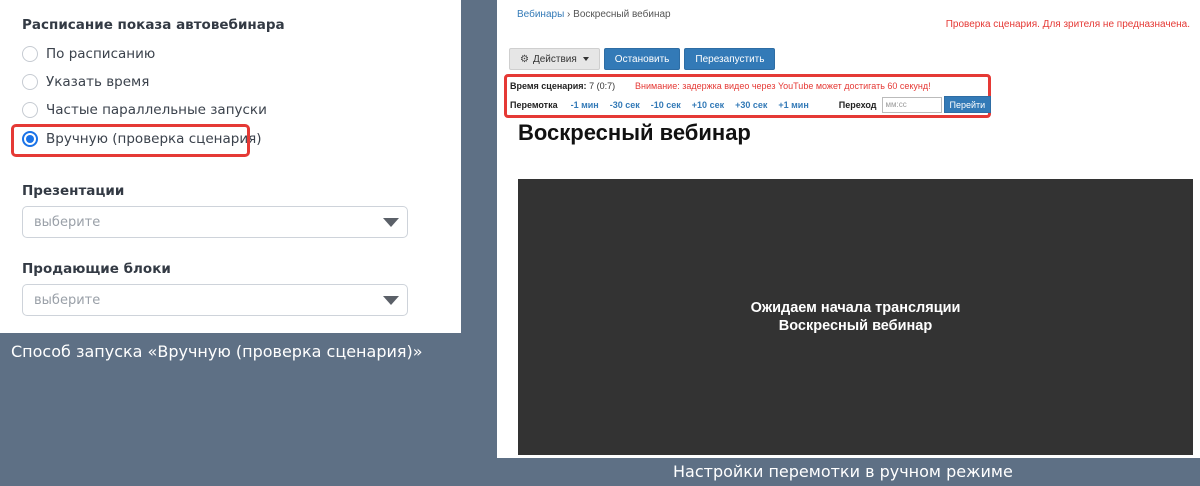 The image size is (1200, 486). Describe the element at coordinates (967, 104) in the screenshot. I see `jump-button: Перейти` at that location.